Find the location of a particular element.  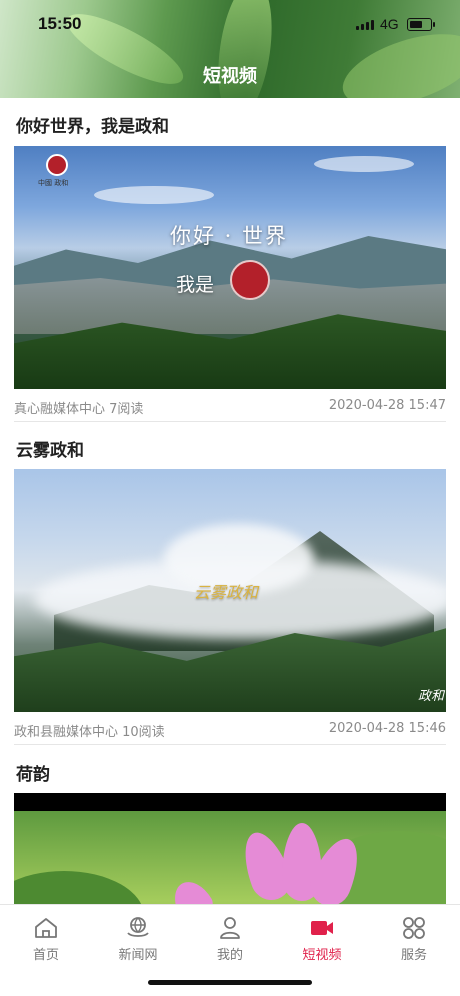

home-indicator is located at coordinates (230, 982).